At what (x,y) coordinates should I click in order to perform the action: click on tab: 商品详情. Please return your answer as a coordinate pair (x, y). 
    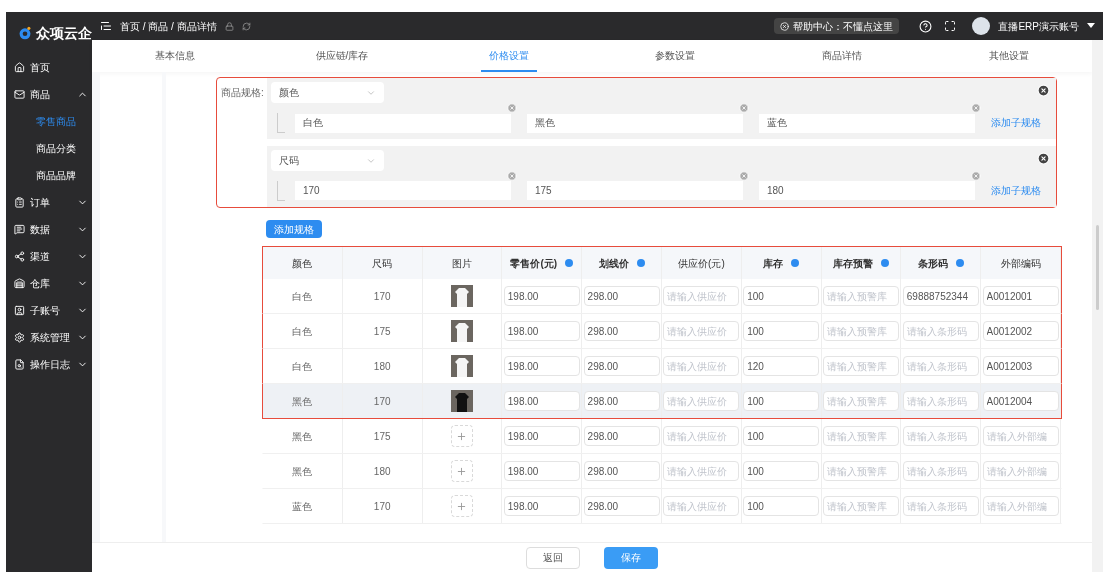
    Looking at the image, I should click on (842, 56).